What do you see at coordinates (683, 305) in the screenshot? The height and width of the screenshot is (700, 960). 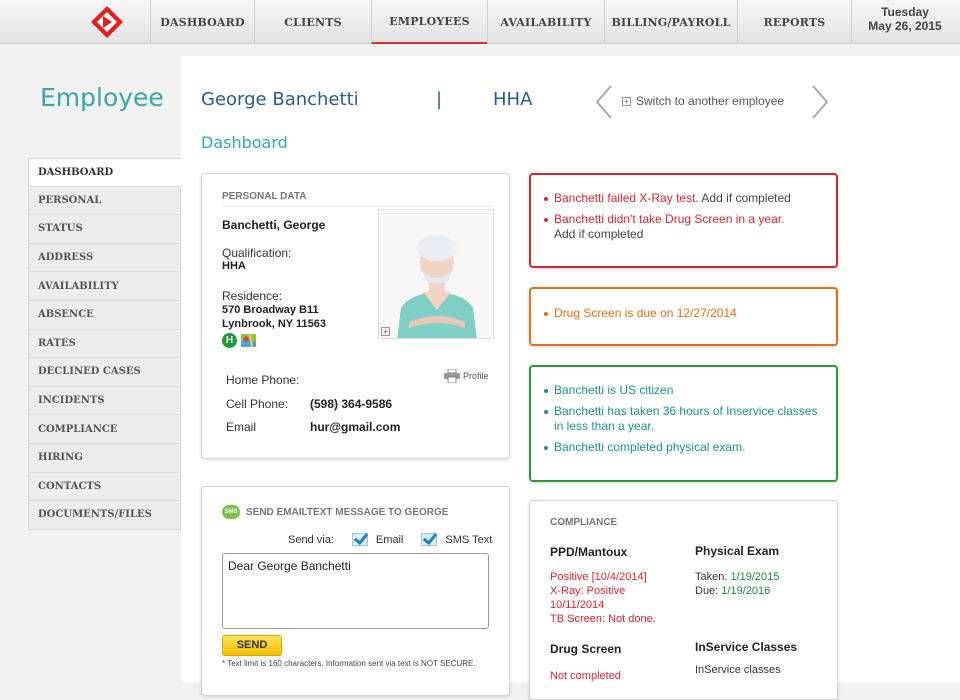 I see `orange-alert-list: Drug Screen is due on 12/27/2014` at bounding box center [683, 305].